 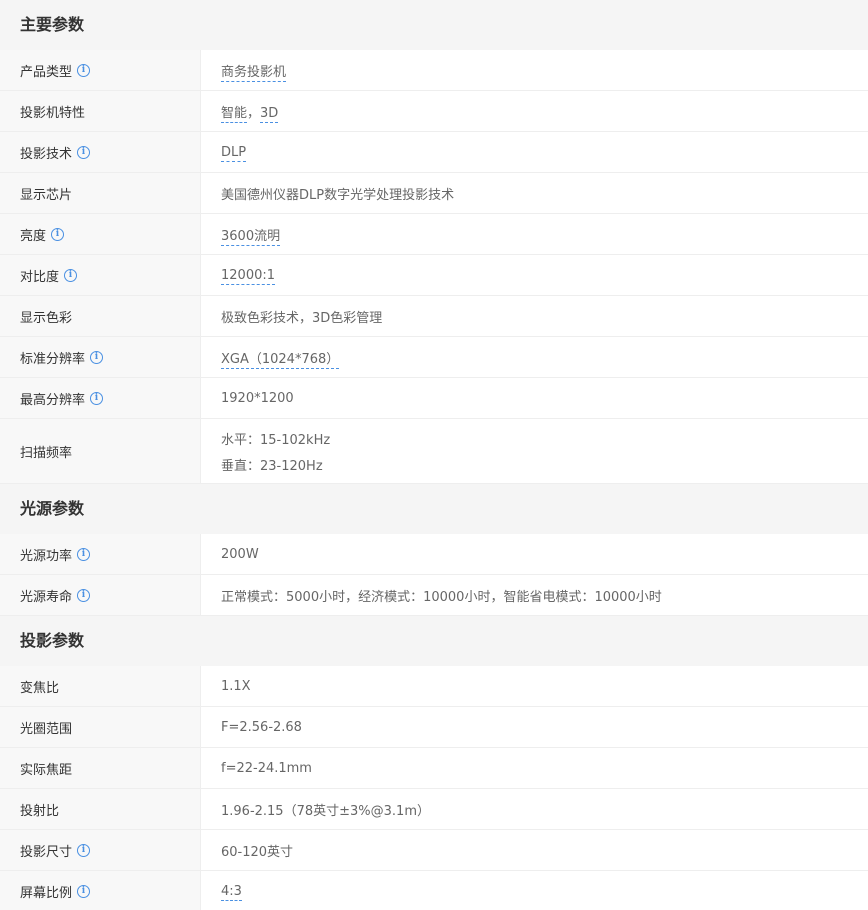 I want to click on row-label: 标准分辨率, so click(x=53, y=359).